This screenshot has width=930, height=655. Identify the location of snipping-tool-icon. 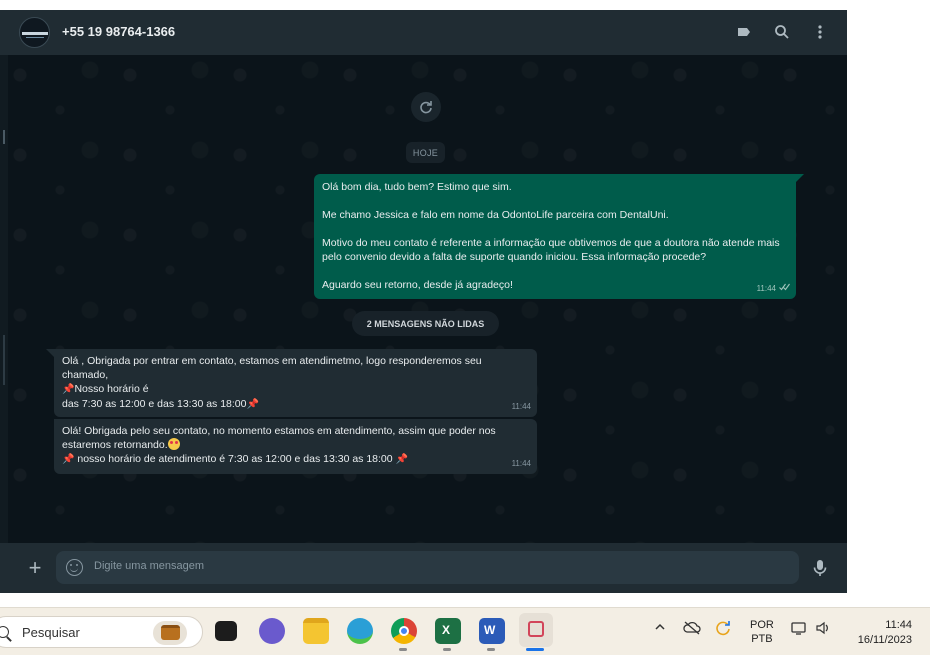
(536, 630).